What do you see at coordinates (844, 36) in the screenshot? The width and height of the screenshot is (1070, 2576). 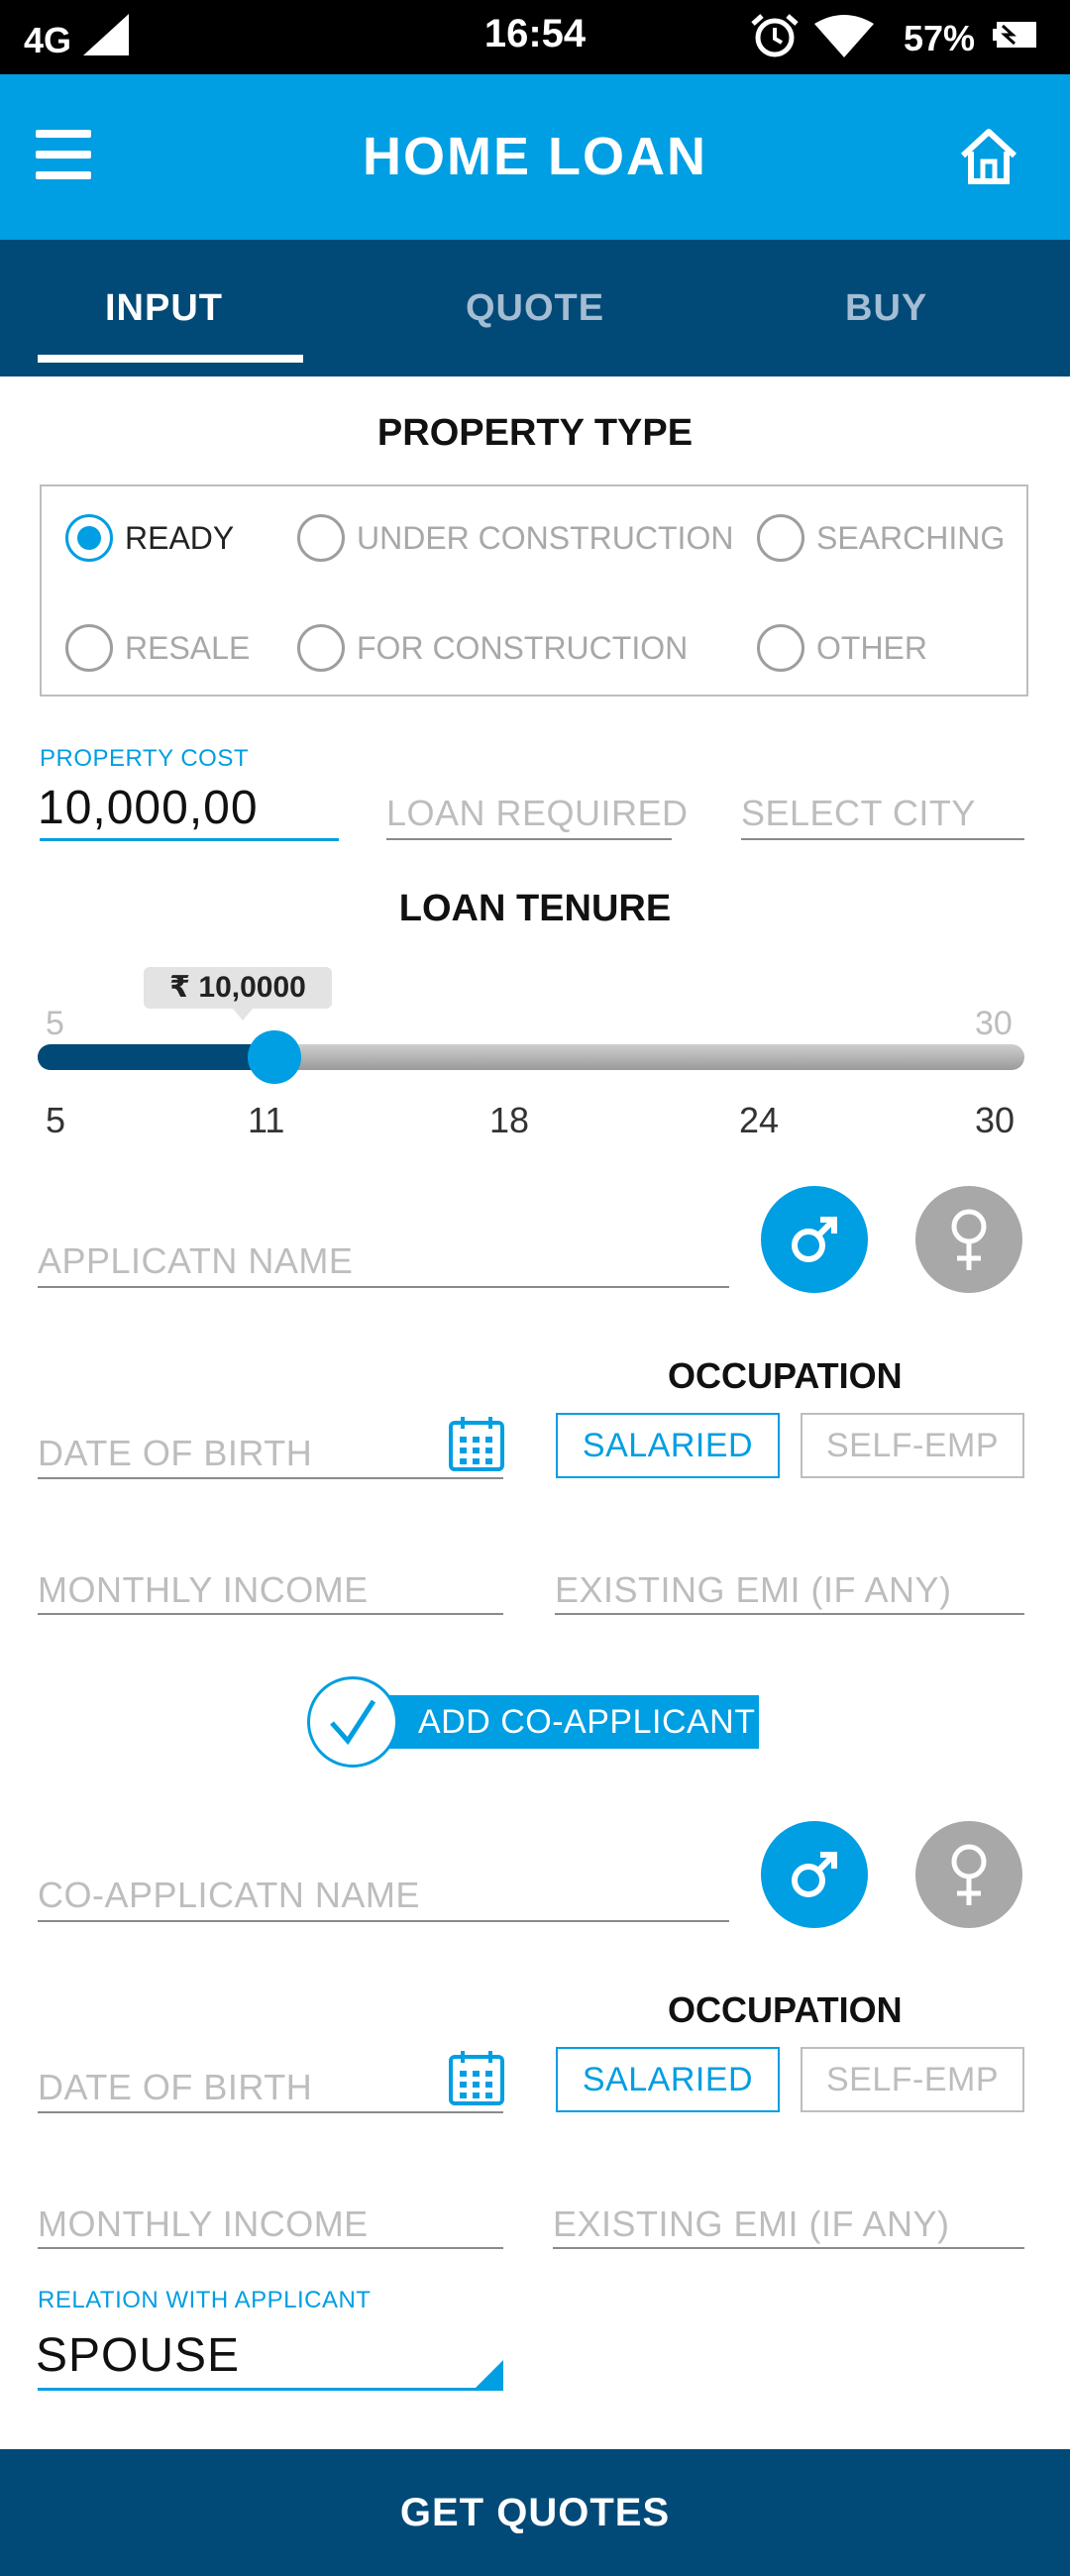 I see `wifi-icon` at bounding box center [844, 36].